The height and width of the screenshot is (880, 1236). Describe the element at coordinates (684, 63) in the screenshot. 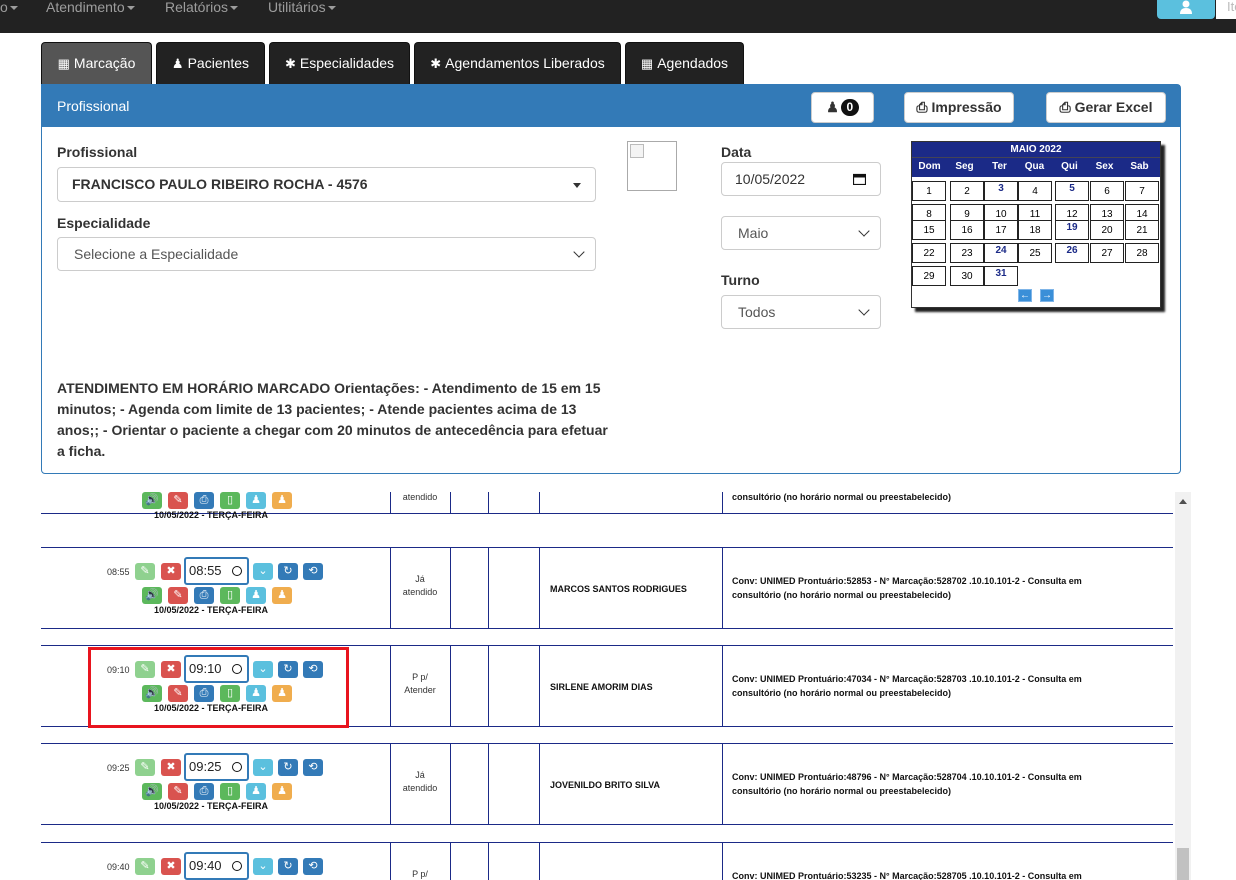

I see `tab-agendados: ▦ Agendados` at that location.